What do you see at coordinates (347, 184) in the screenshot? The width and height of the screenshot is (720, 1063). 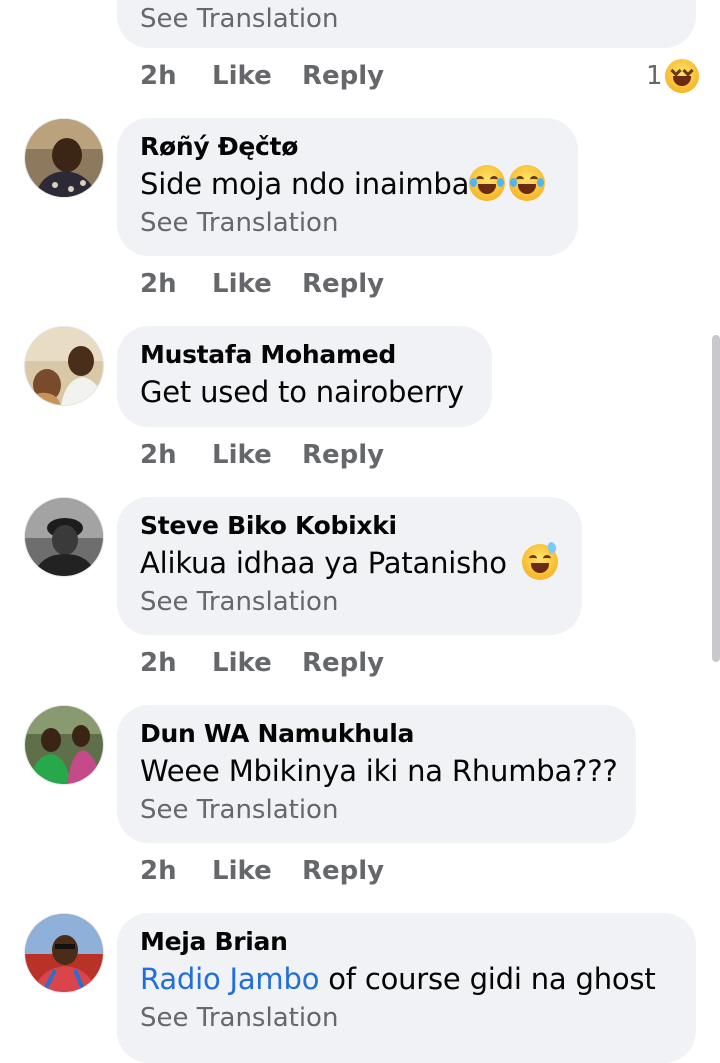 I see `comment-text: Side moja ndo inaimba` at bounding box center [347, 184].